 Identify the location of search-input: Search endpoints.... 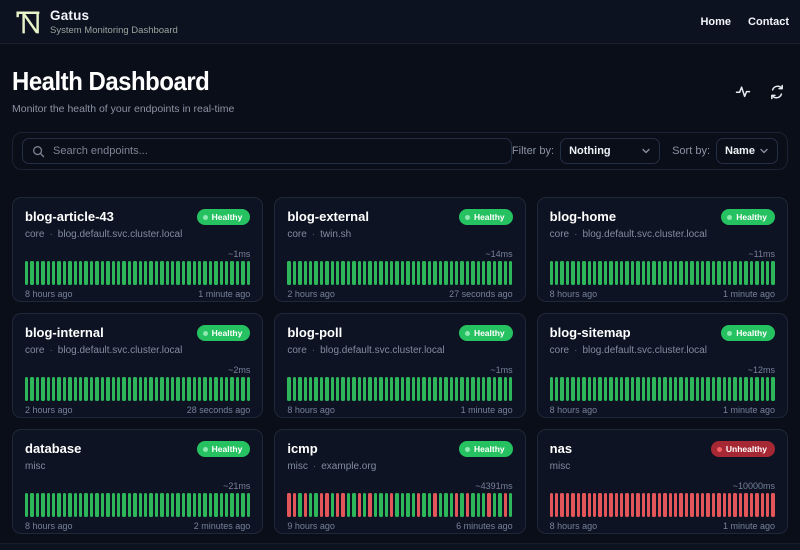
(267, 151).